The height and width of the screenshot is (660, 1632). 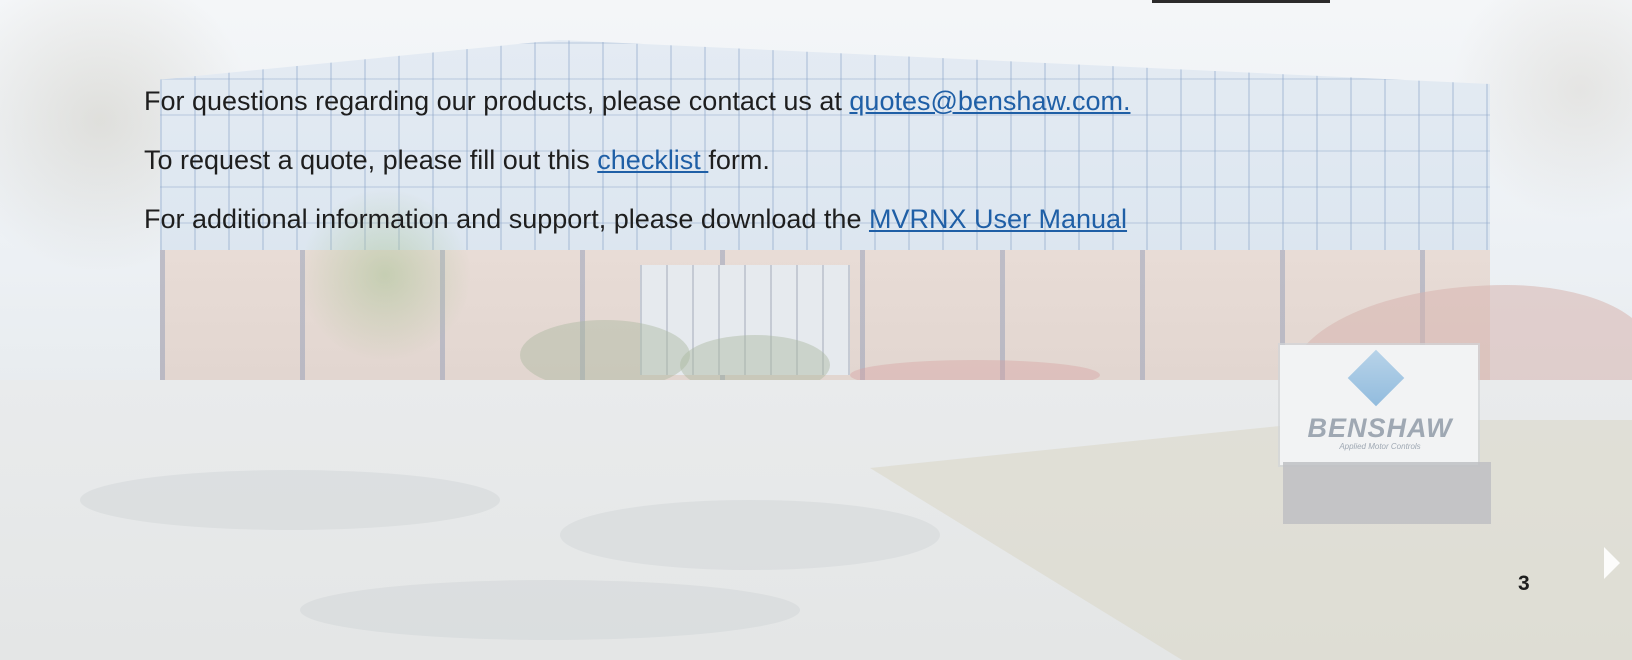 I want to click on quote-text: To request a quote, please fill out this, so click(x=371, y=160).